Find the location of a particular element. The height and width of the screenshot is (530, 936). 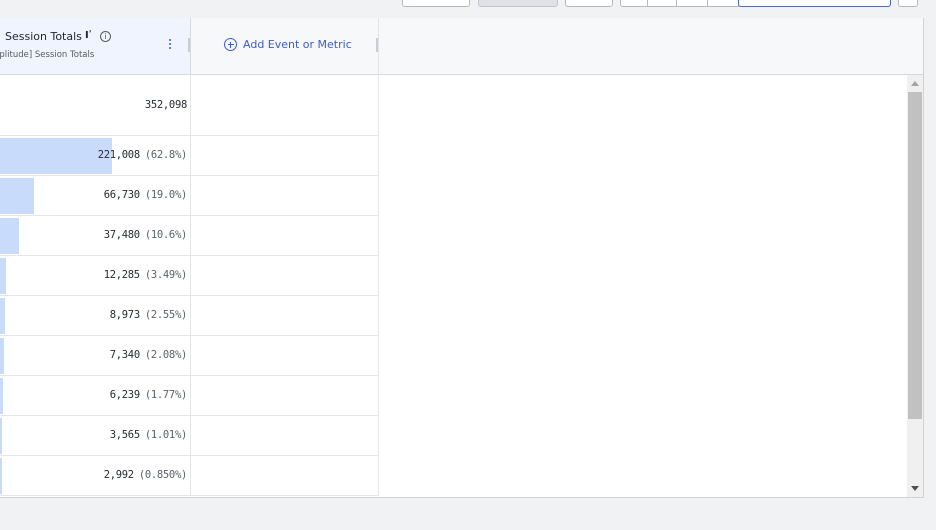

percent-value: (19.0%) is located at coordinates (165, 195).